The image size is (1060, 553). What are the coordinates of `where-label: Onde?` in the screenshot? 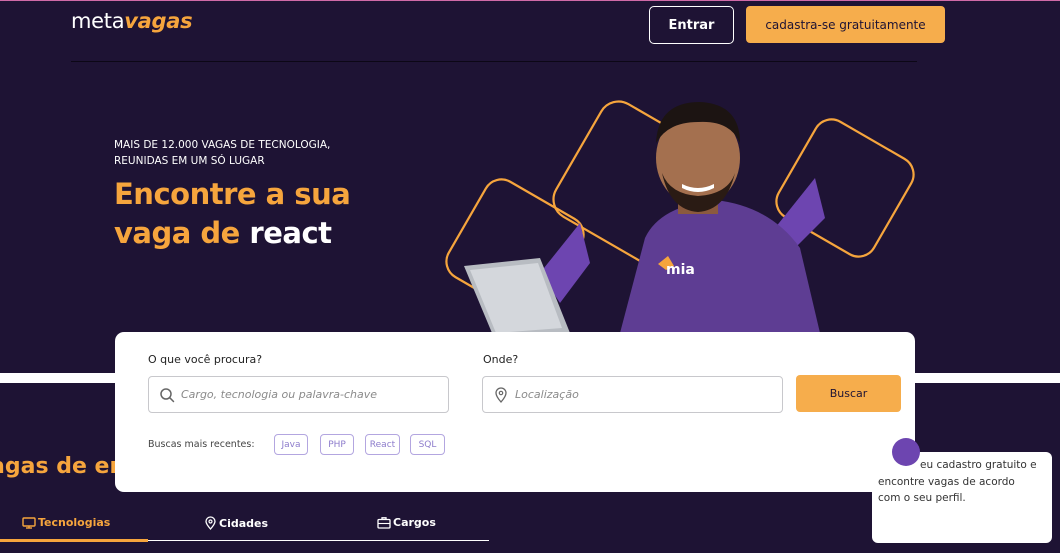 It's located at (501, 359).